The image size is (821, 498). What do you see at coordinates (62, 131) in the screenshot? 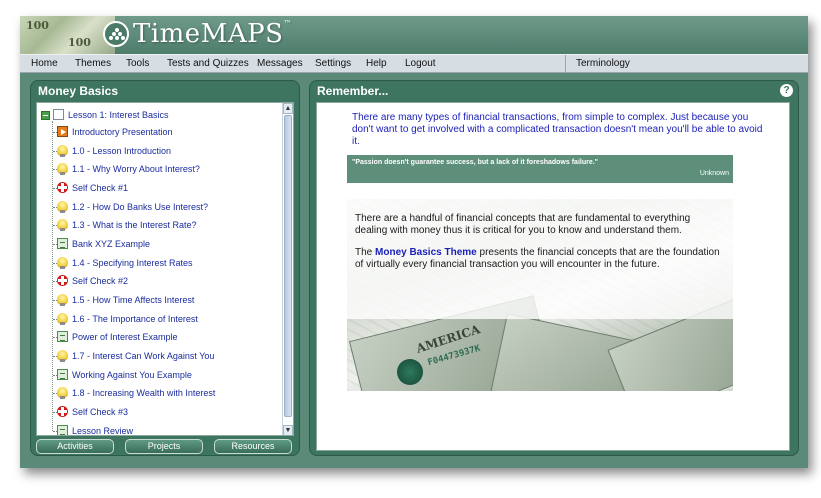
I see `presentation-icon` at bounding box center [62, 131].